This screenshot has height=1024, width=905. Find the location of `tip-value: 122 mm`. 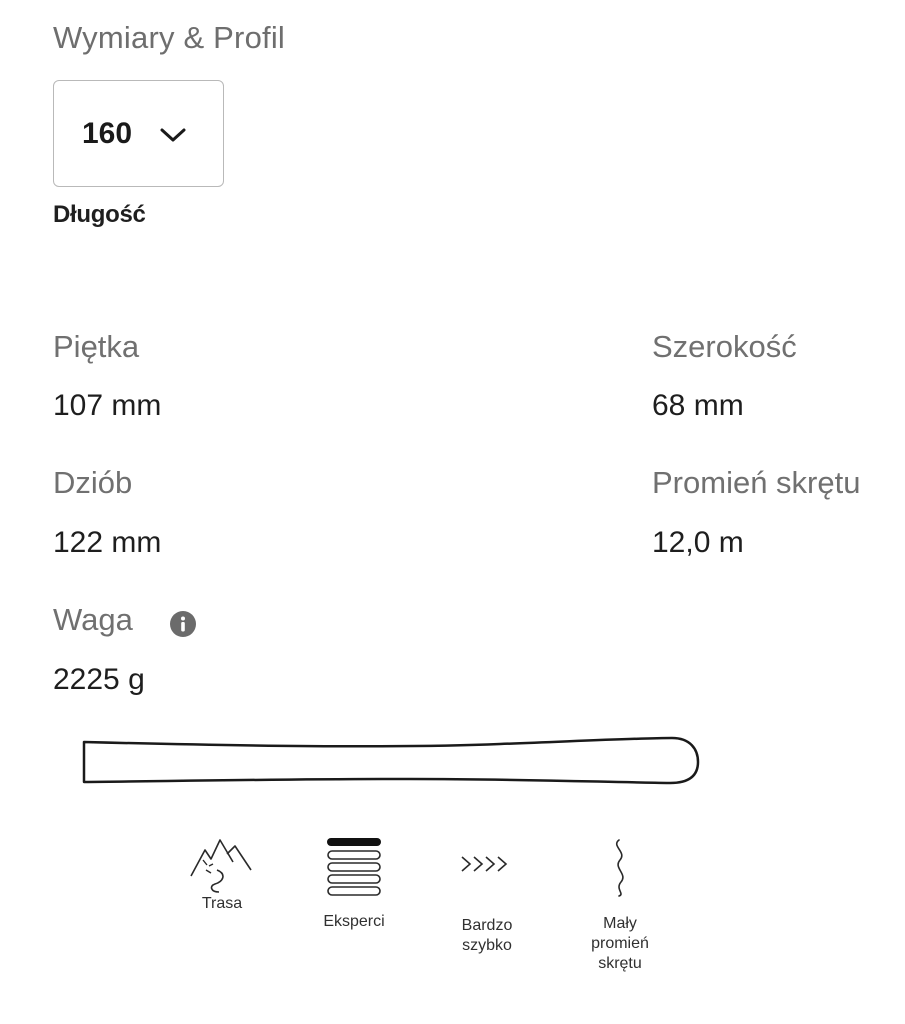

tip-value: 122 mm is located at coordinates (107, 542).